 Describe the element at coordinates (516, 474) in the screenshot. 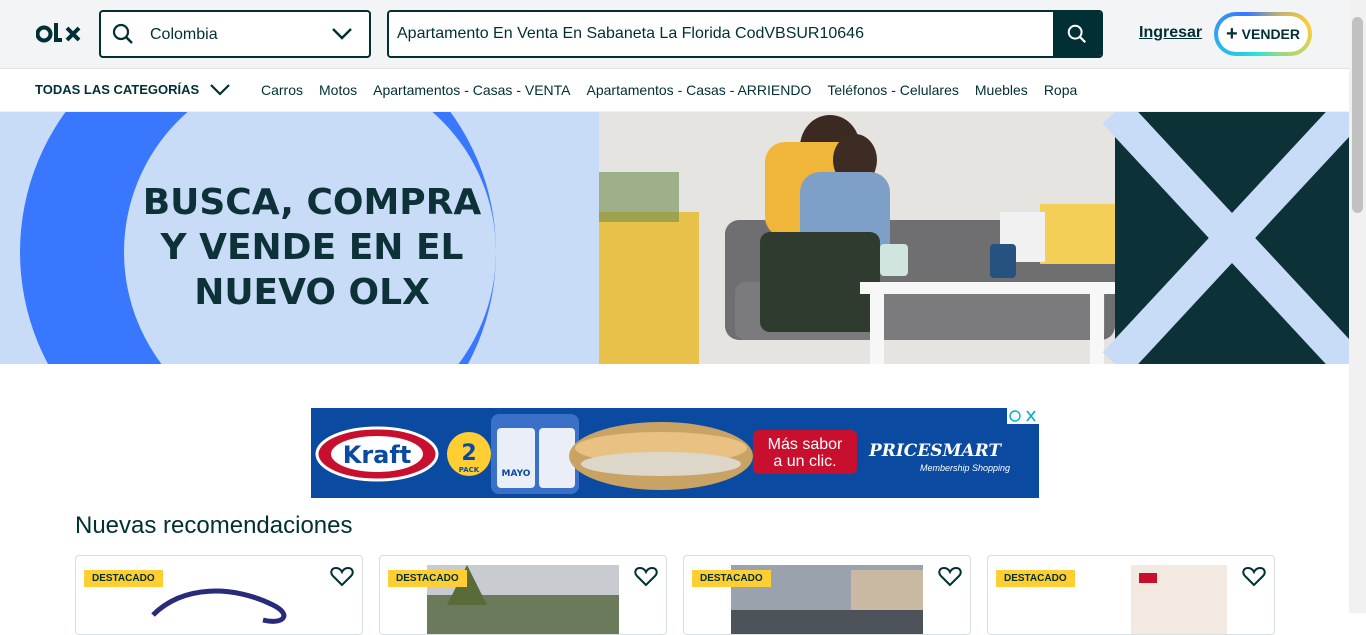

I see `ad-product-label: MAYO` at that location.